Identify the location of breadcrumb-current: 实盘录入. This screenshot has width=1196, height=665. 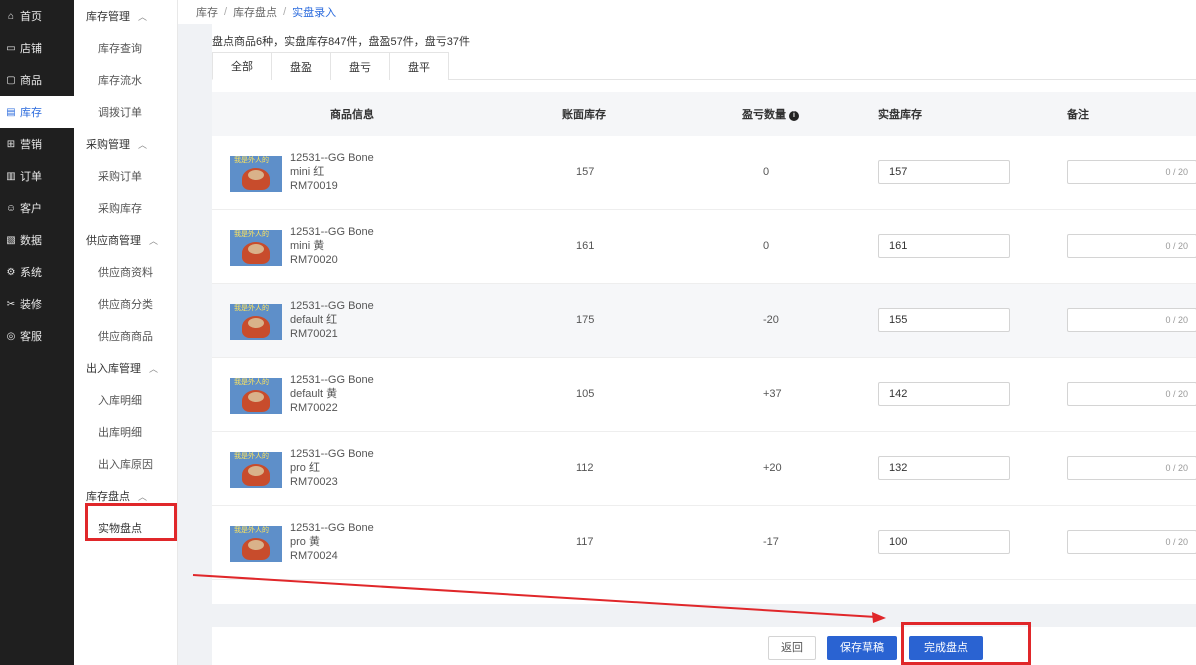
(314, 13).